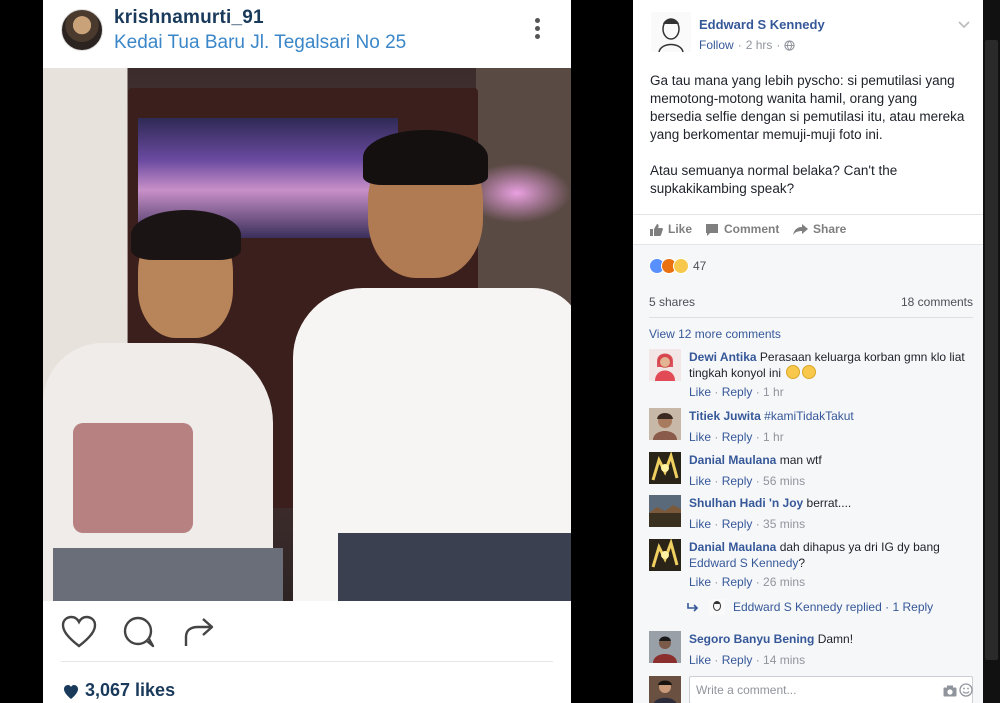 The image size is (1000, 703). Describe the element at coordinates (130, 689) in the screenshot. I see `likes-count: 3,067 likes` at that location.